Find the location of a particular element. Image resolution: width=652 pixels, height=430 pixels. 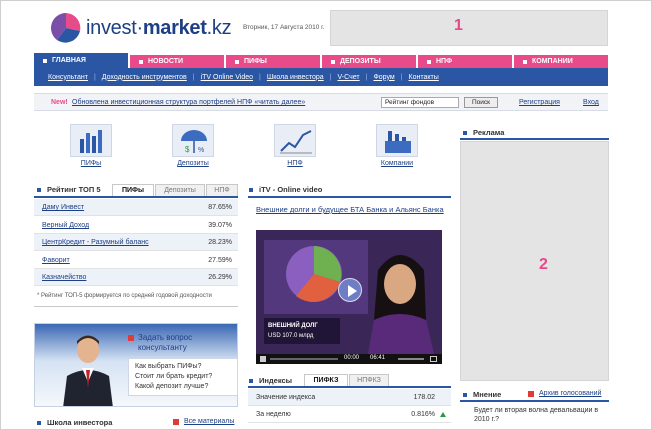

category-label: Компании is located at coordinates (397, 163).